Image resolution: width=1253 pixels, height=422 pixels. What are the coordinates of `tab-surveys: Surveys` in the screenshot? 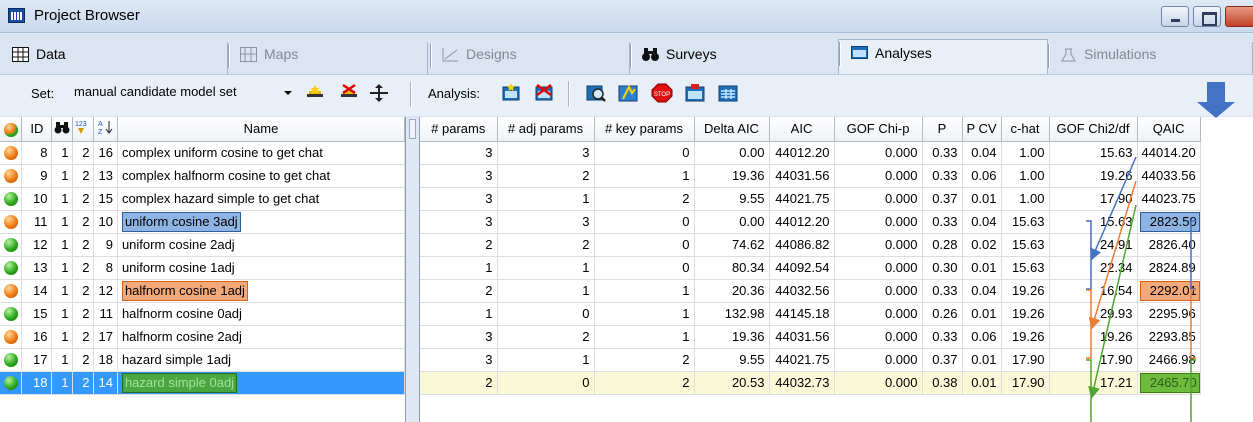 It's located at (735, 58).